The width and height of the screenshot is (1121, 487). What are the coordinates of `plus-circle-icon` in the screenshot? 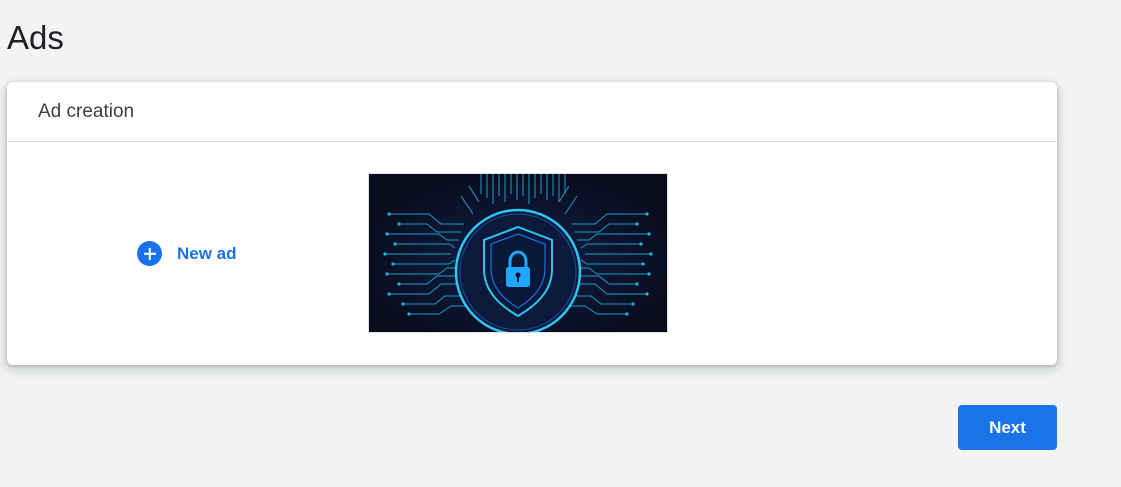 It's located at (149, 253).